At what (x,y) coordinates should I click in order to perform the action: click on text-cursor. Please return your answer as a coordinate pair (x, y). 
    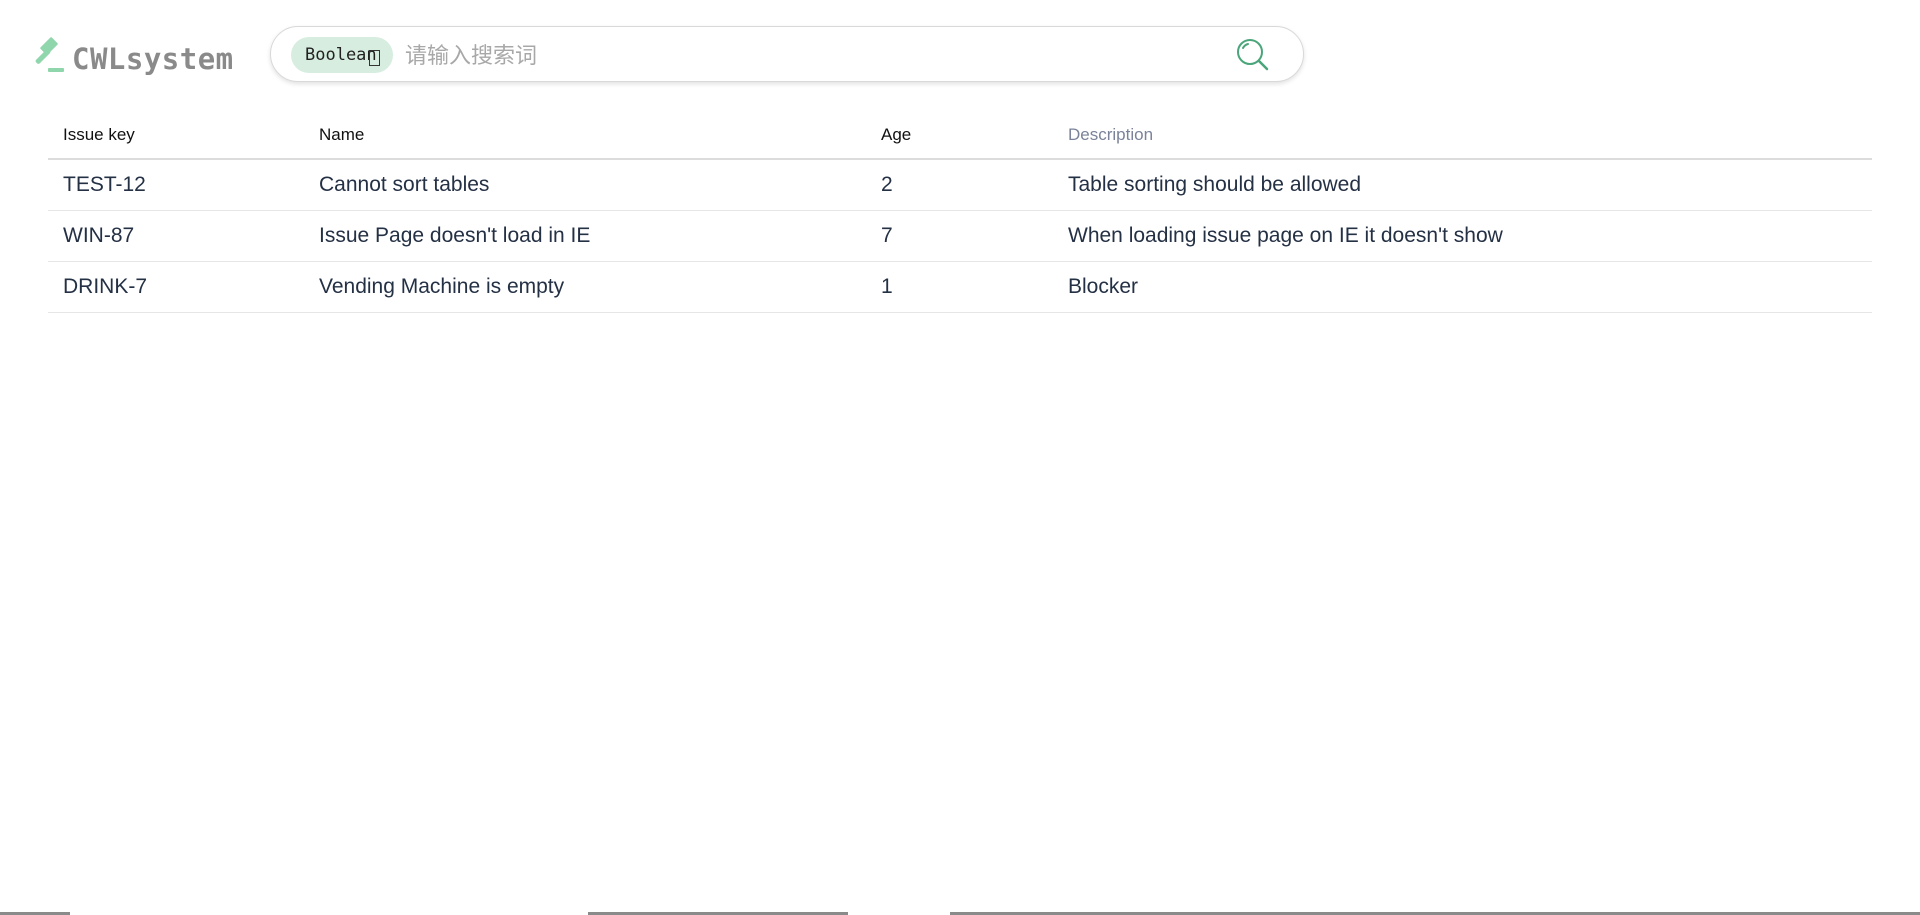
    Looking at the image, I should click on (374, 58).